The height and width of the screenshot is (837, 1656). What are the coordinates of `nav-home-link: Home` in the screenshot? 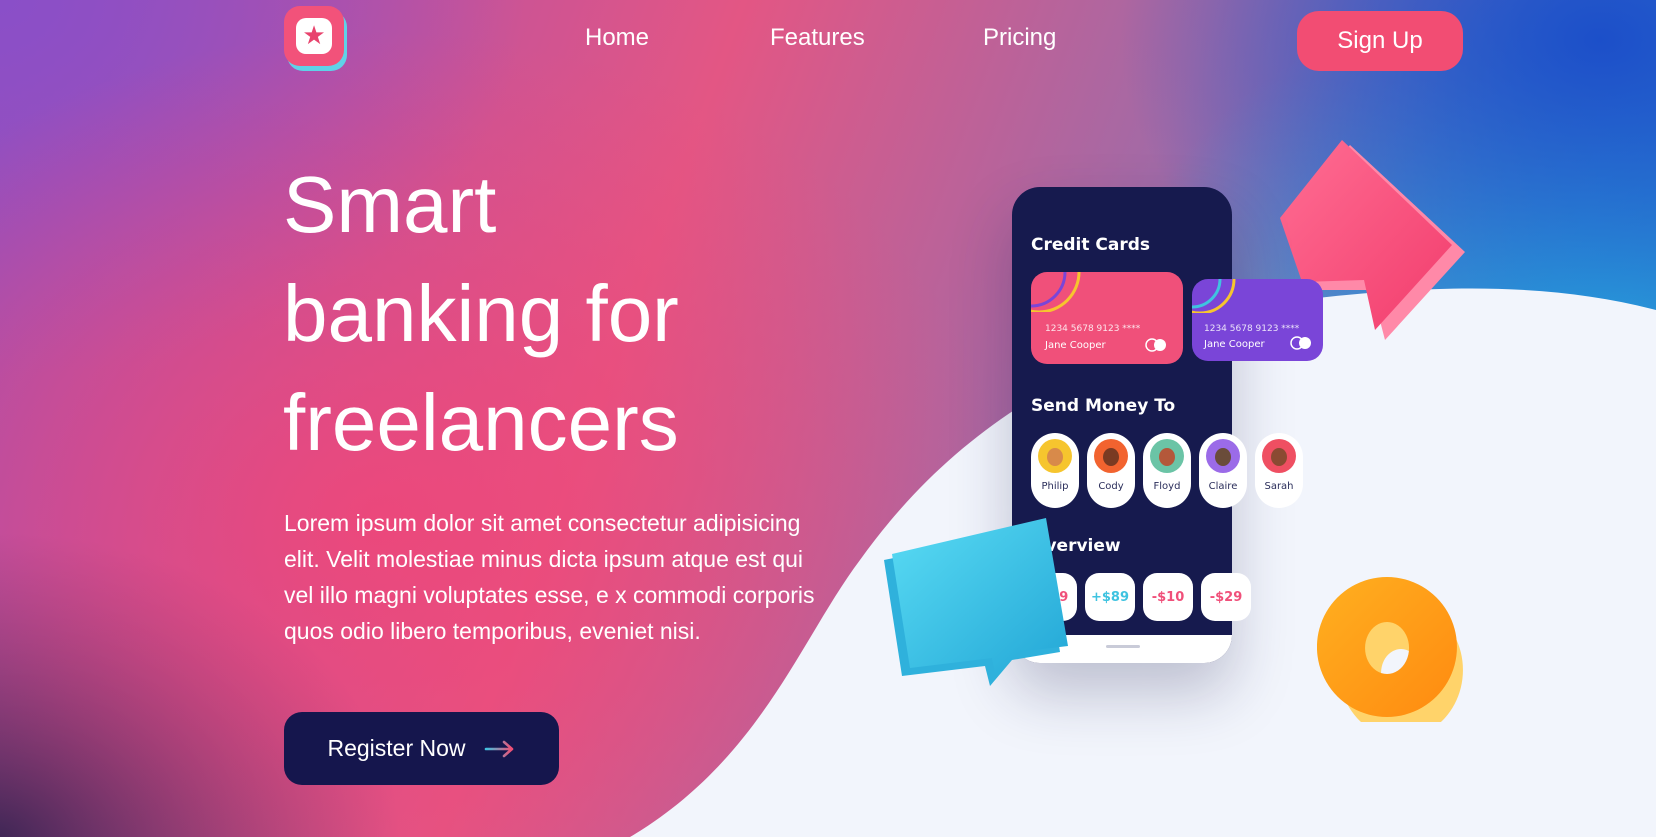 It's located at (617, 38).